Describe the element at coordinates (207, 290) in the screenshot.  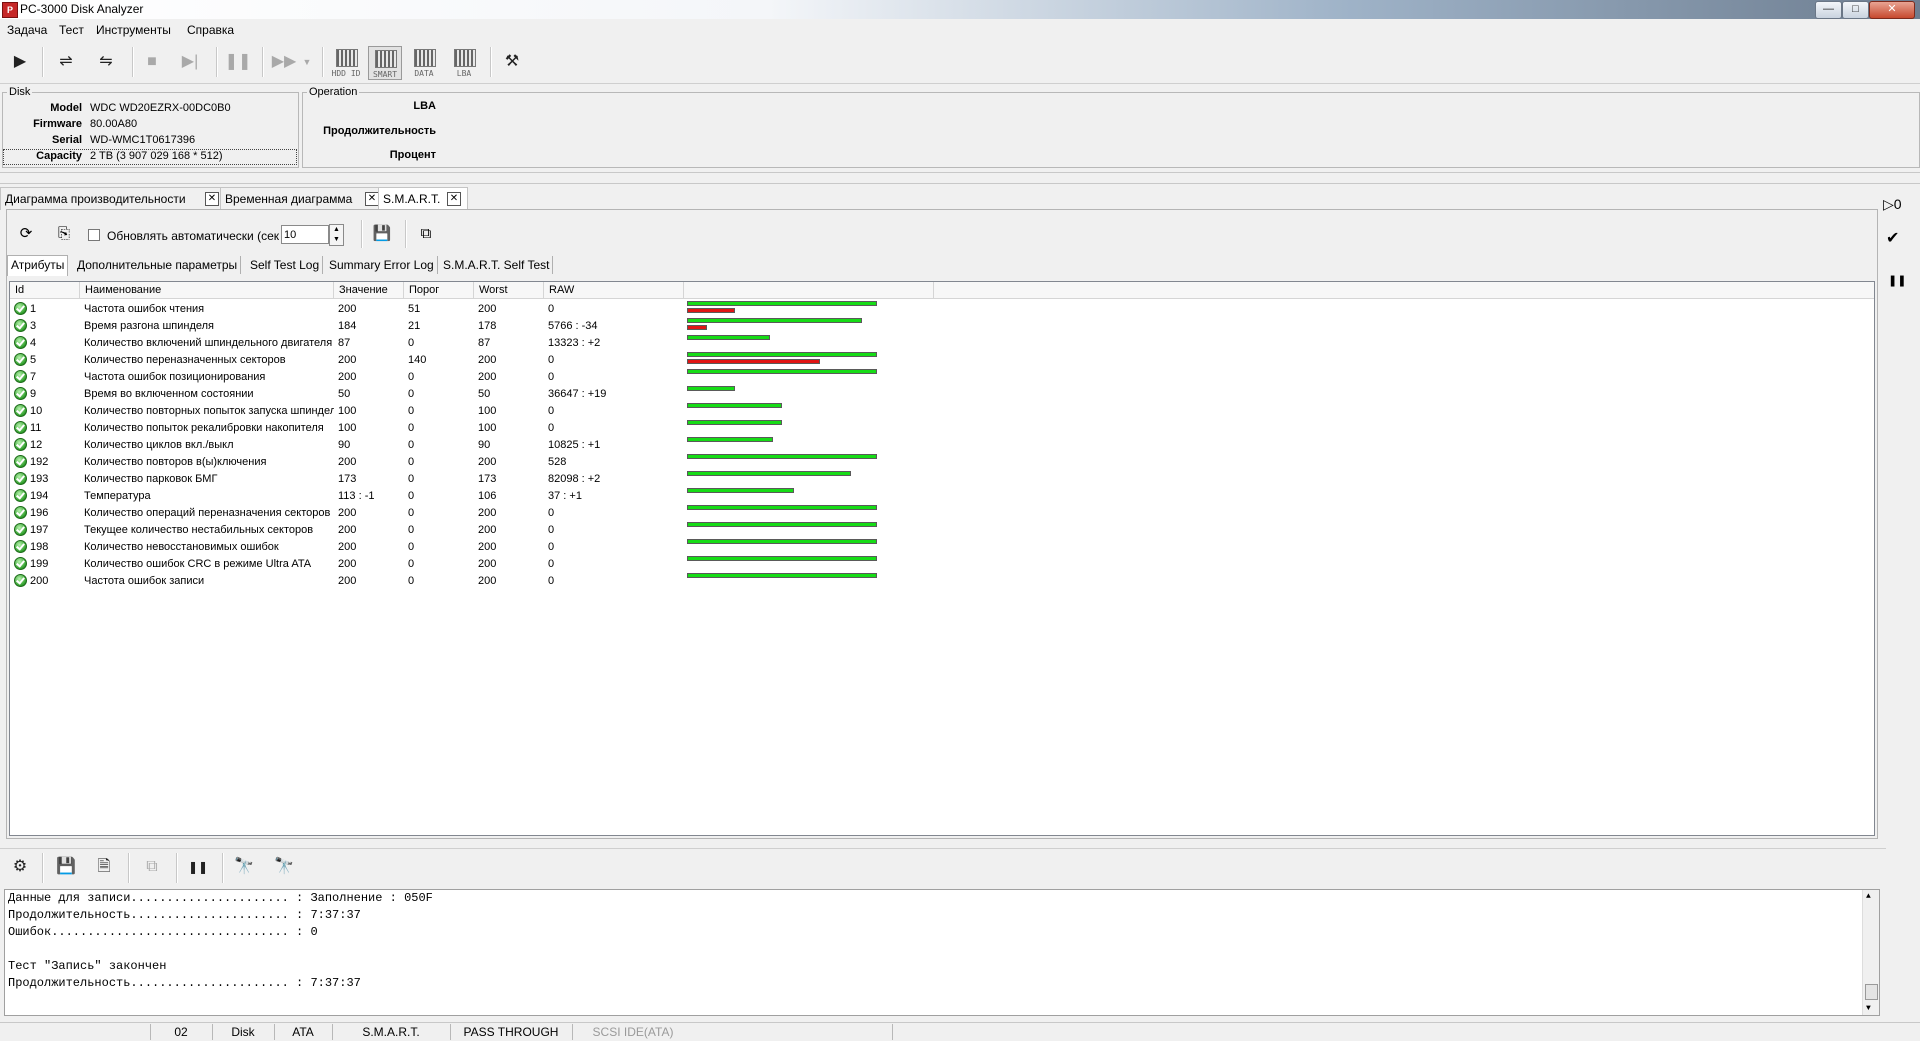
I see `col-name: Наименование` at that location.